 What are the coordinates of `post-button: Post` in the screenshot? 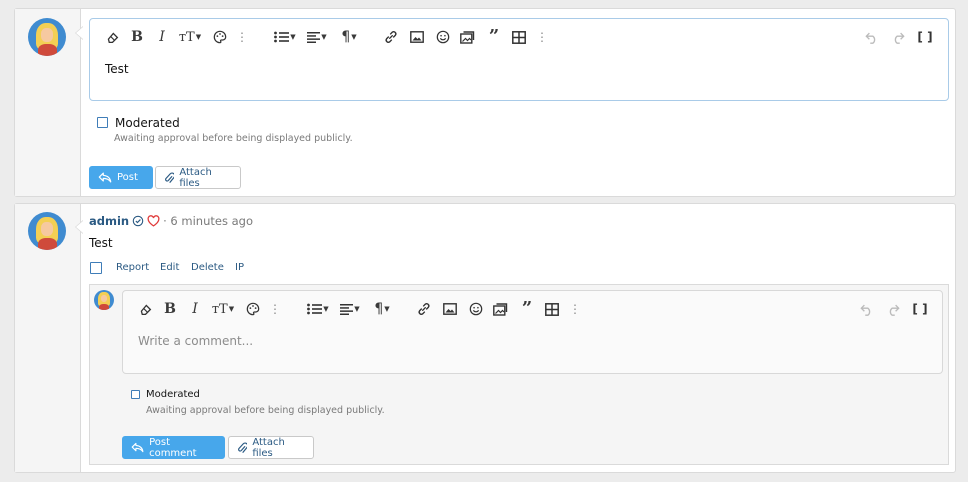 It's located at (121, 177).